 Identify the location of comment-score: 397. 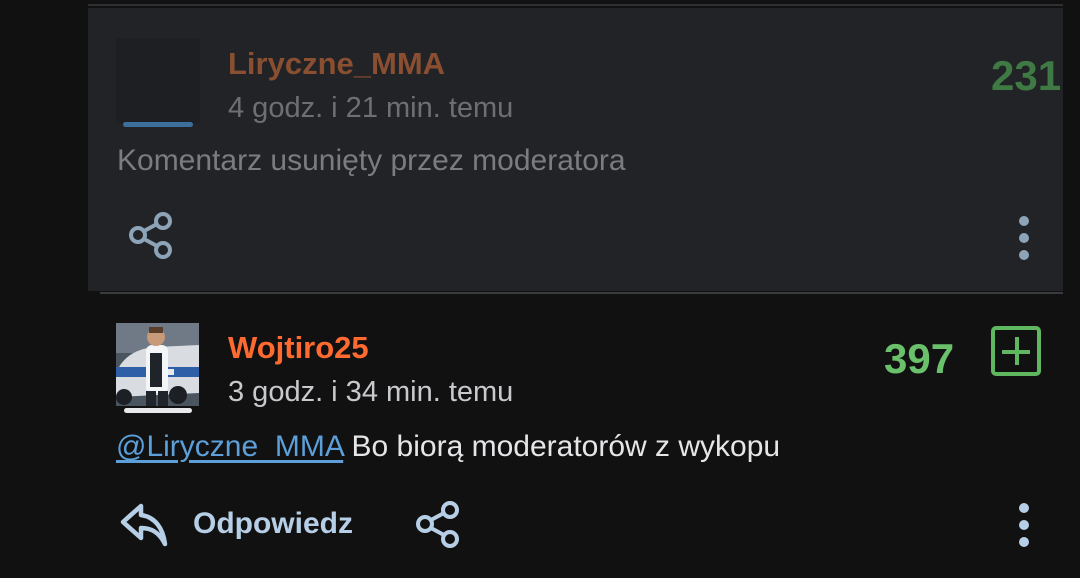
(919, 358).